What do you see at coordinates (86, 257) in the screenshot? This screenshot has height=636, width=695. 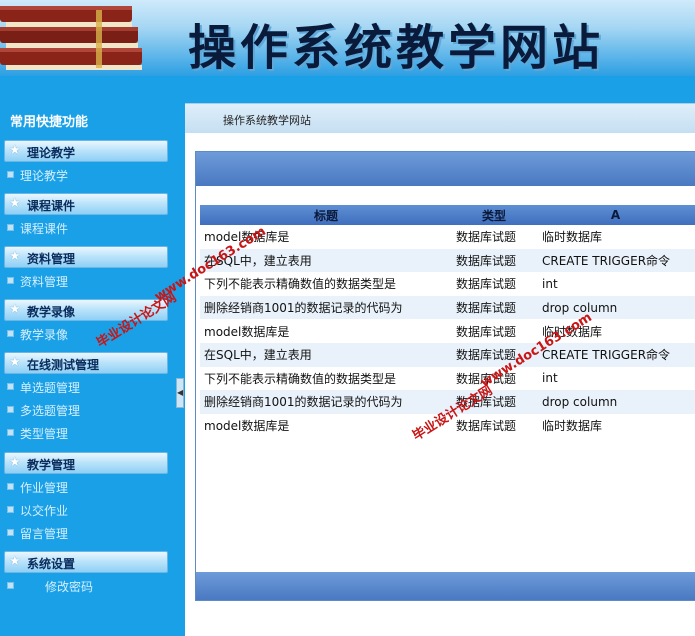 I see `menu-group-materials: ★ 资料管理` at bounding box center [86, 257].